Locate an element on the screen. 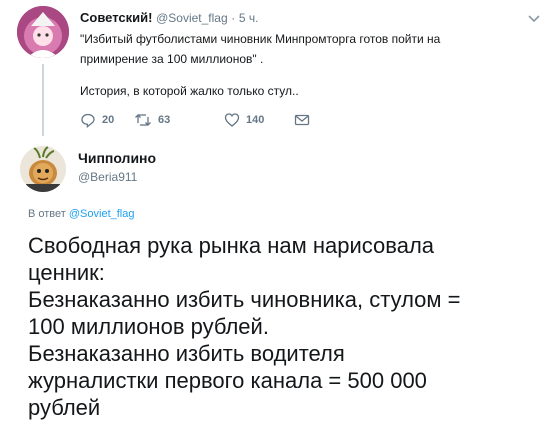  heart-icon is located at coordinates (232, 120).